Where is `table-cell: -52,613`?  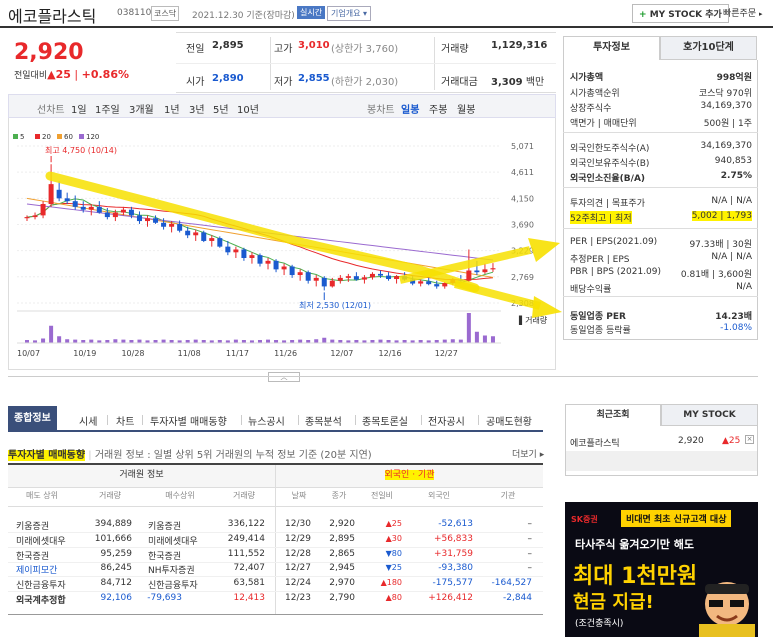
table-cell: -52,613 is located at coordinates (455, 524).